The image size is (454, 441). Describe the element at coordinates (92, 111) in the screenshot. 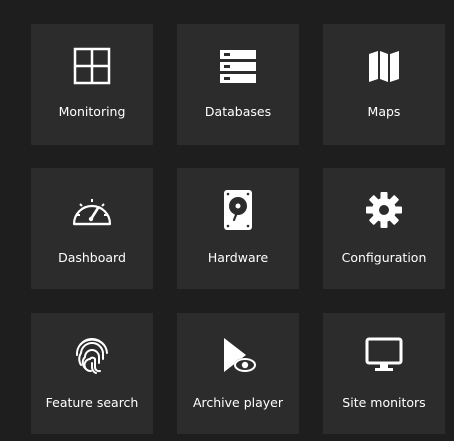

I see `tile-label: Monitoring` at that location.